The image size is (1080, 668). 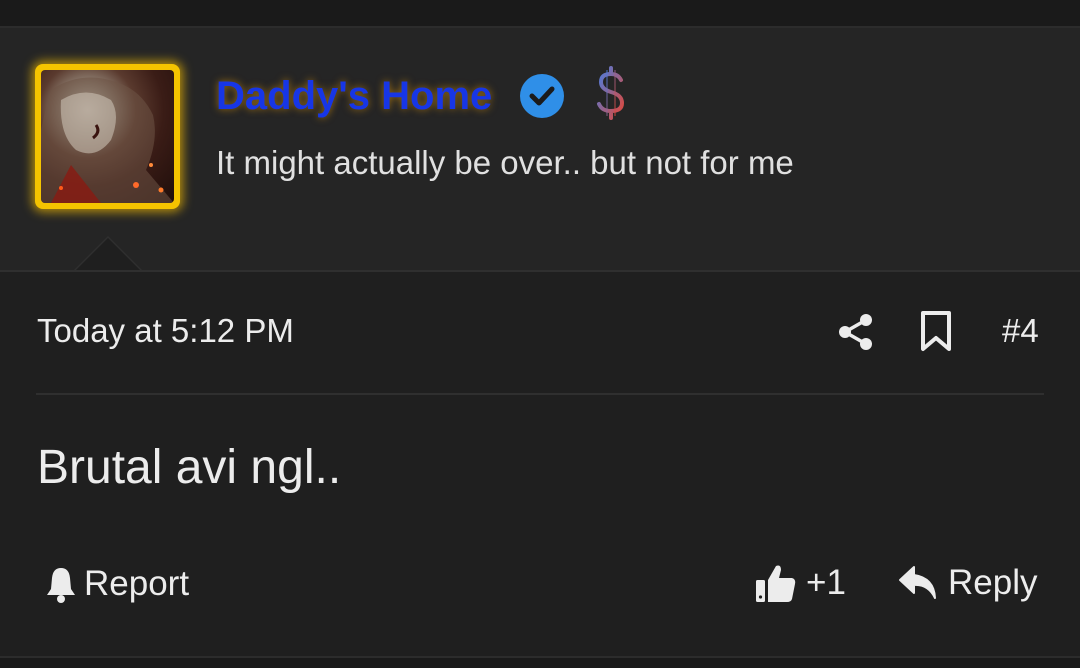 I want to click on report-label: Report, so click(x=137, y=583).